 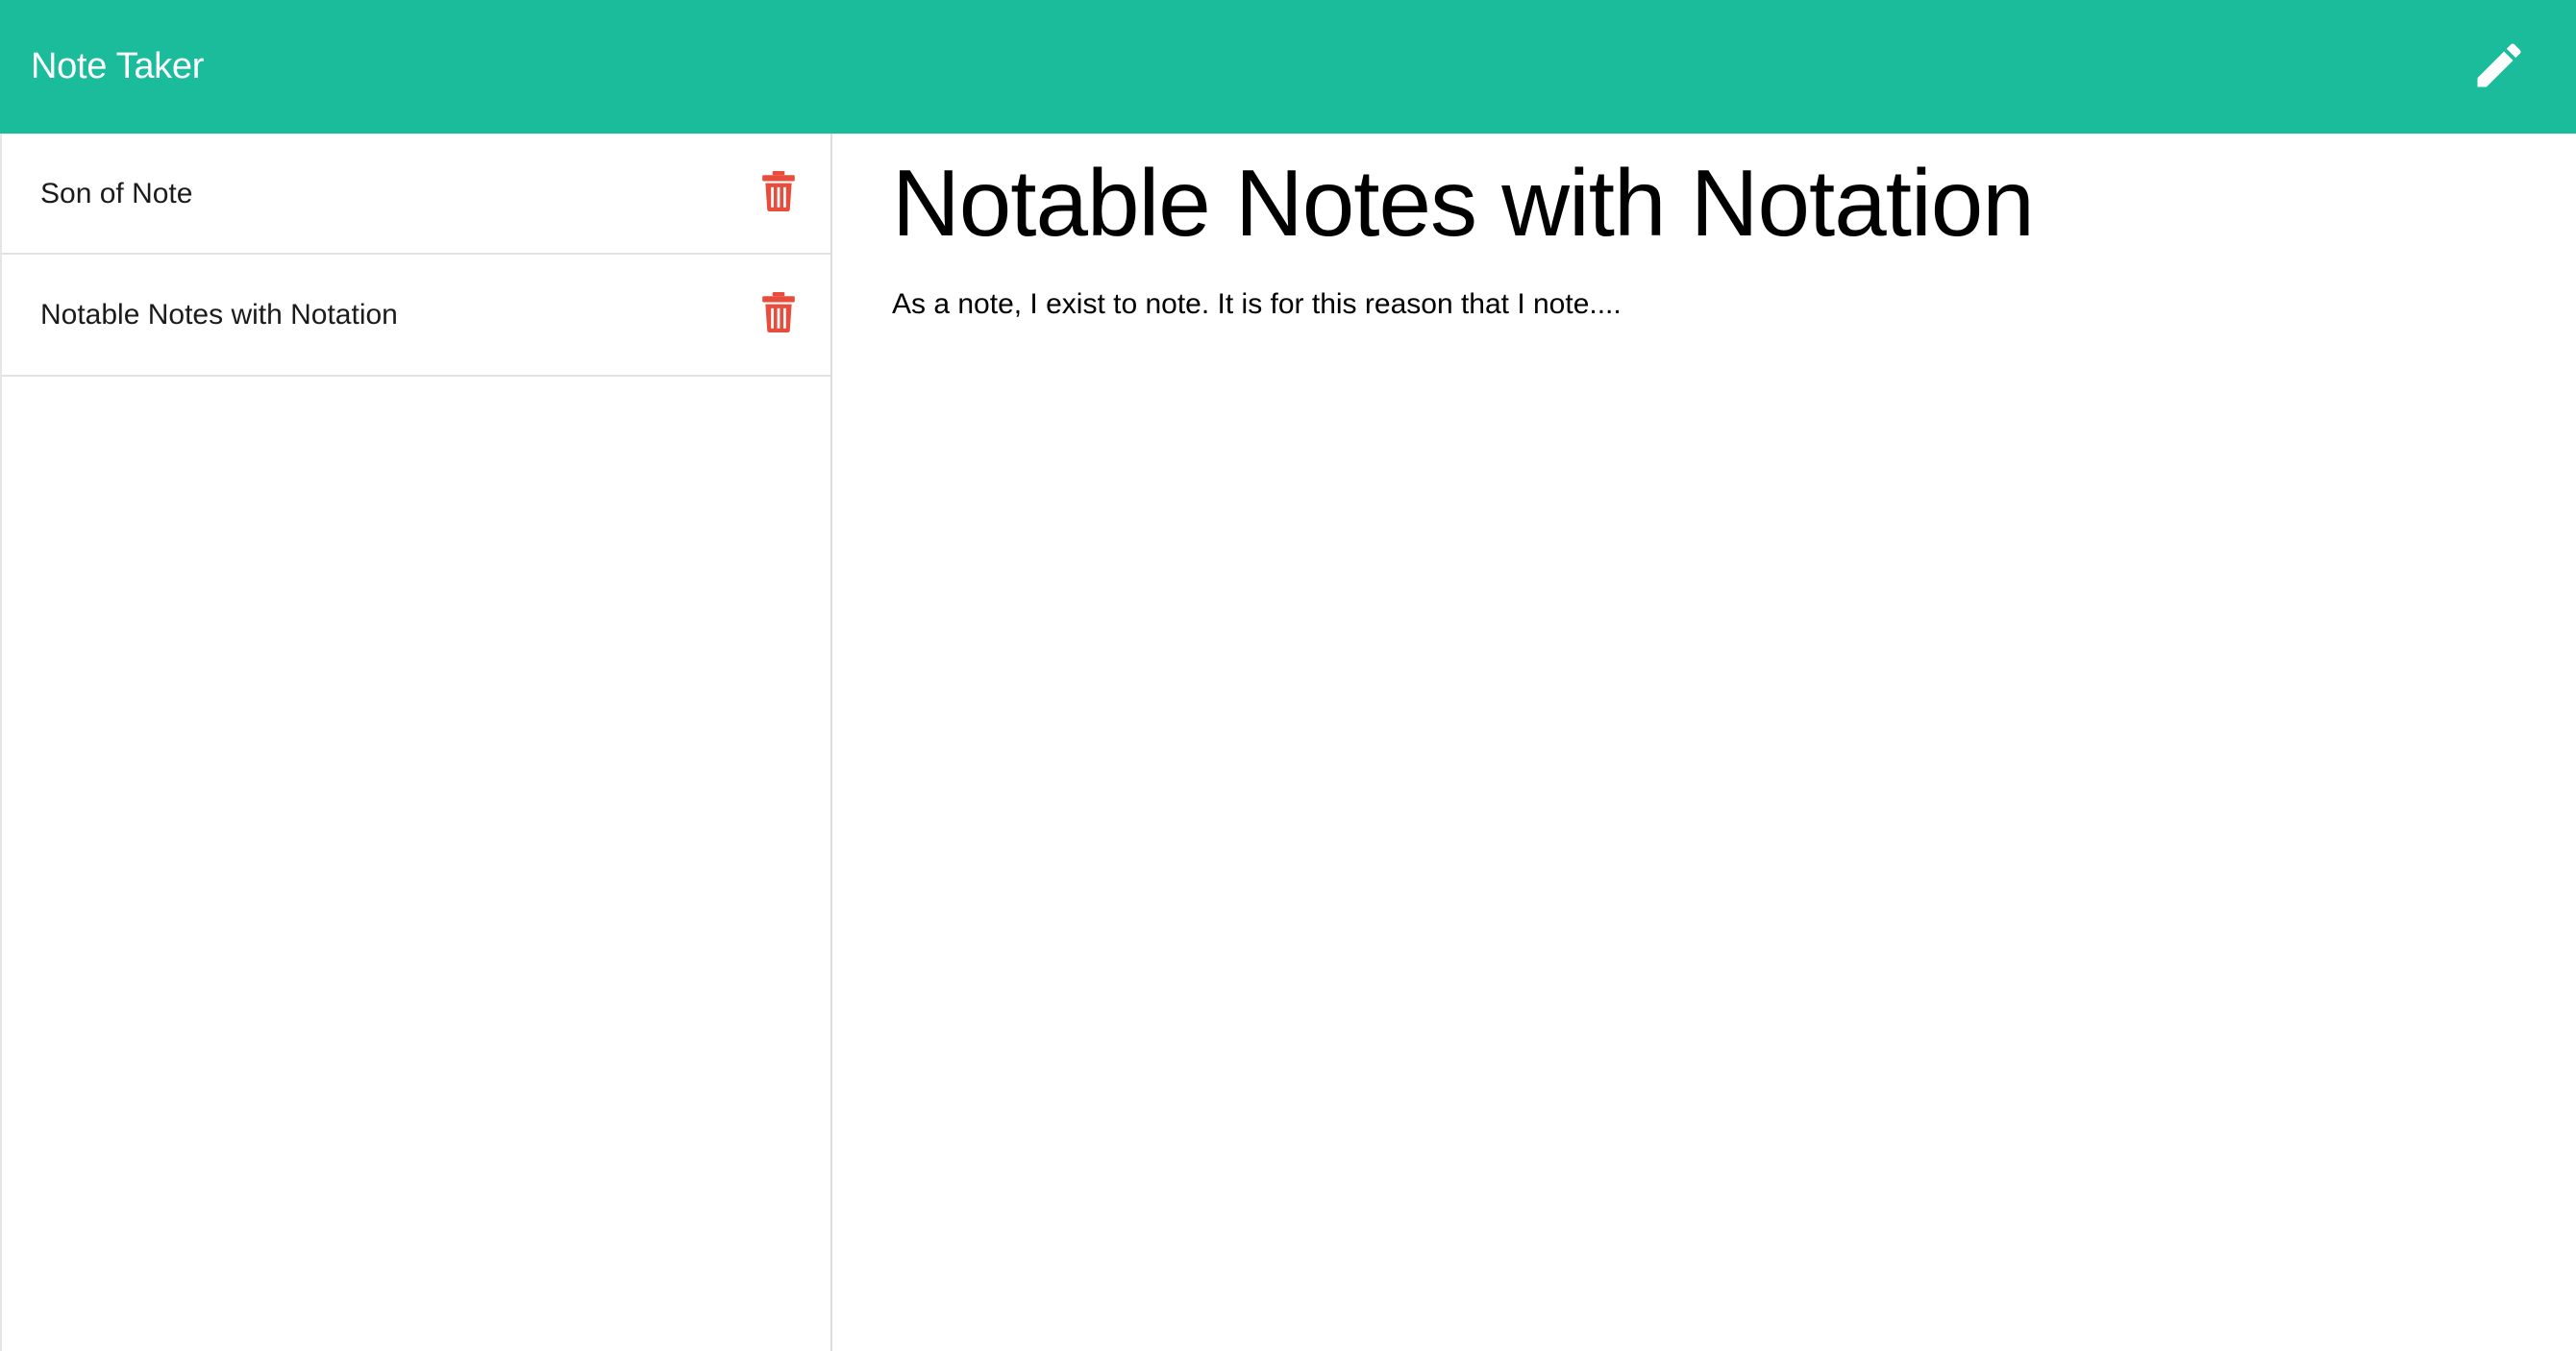 I want to click on note-list-title: Son of Note, so click(x=116, y=194).